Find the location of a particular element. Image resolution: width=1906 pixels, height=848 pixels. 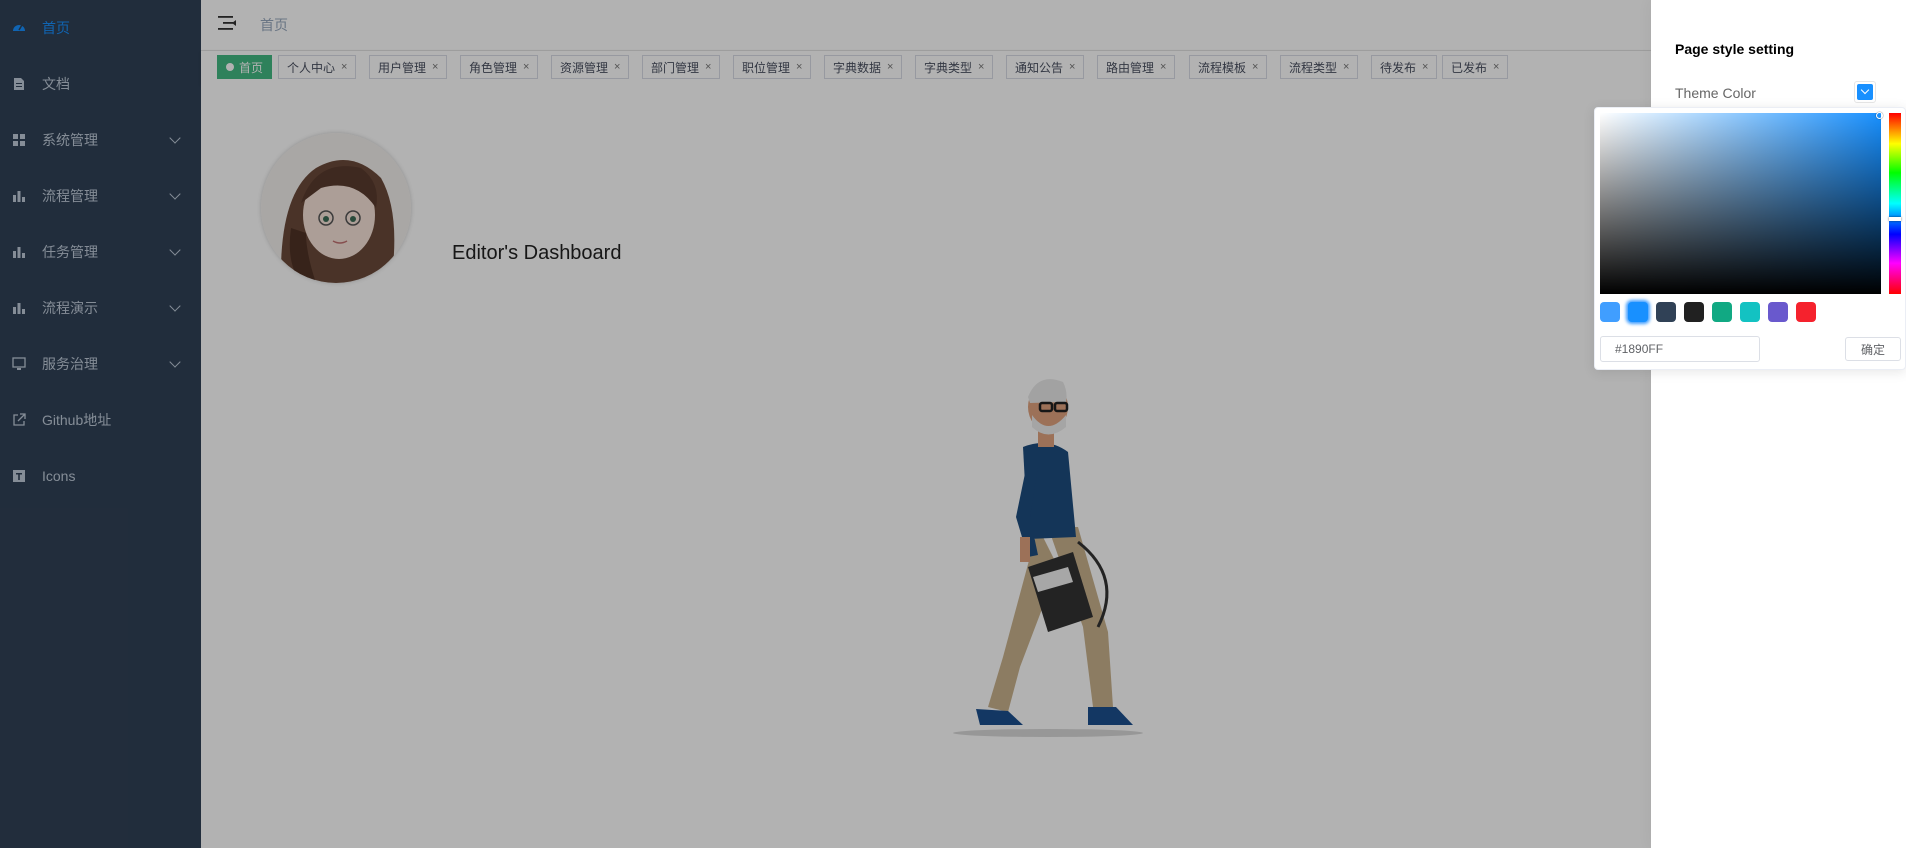

hue-slider is located at coordinates (1895, 203).